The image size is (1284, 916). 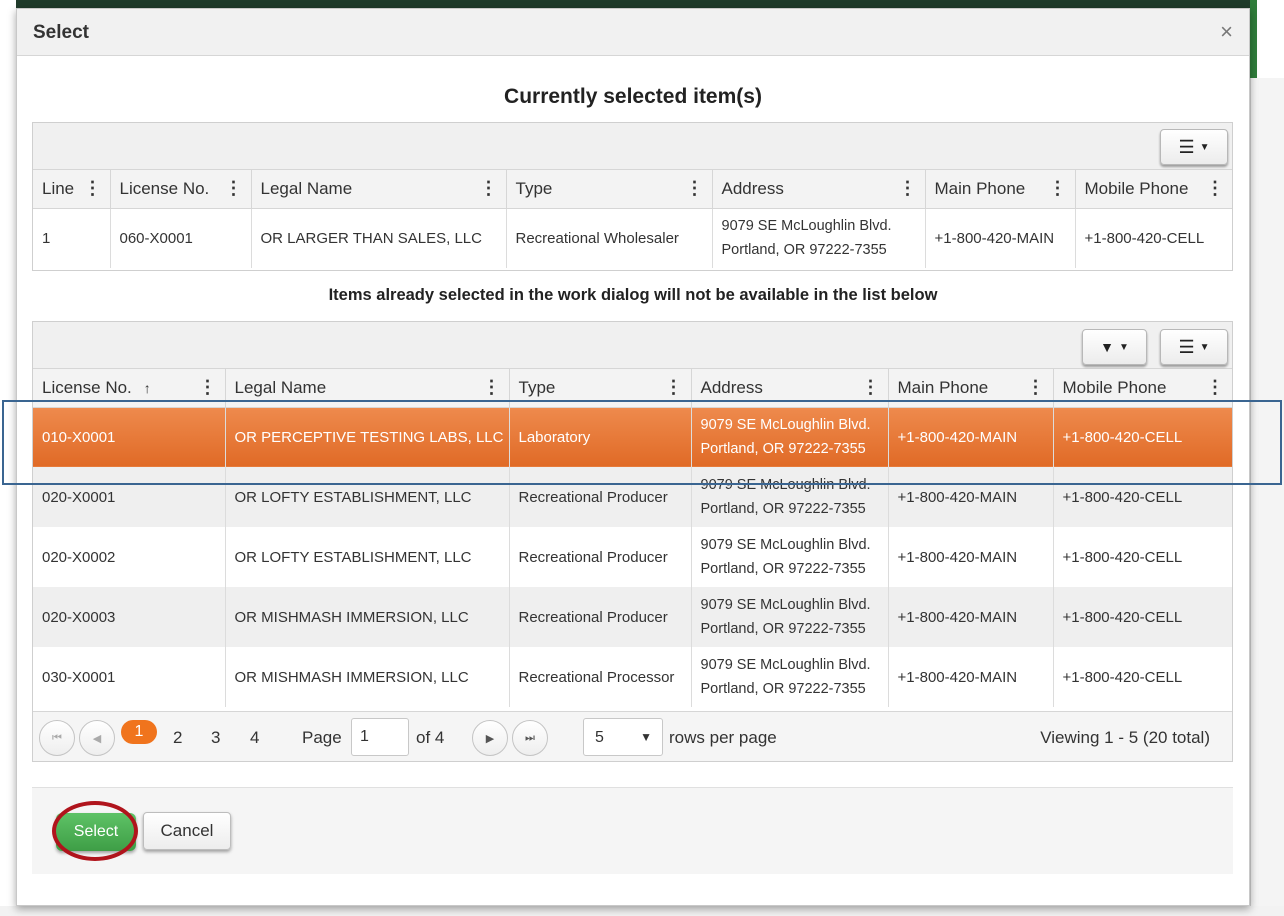 What do you see at coordinates (147, 387) in the screenshot?
I see `sort-ascending-icon: ↑` at bounding box center [147, 387].